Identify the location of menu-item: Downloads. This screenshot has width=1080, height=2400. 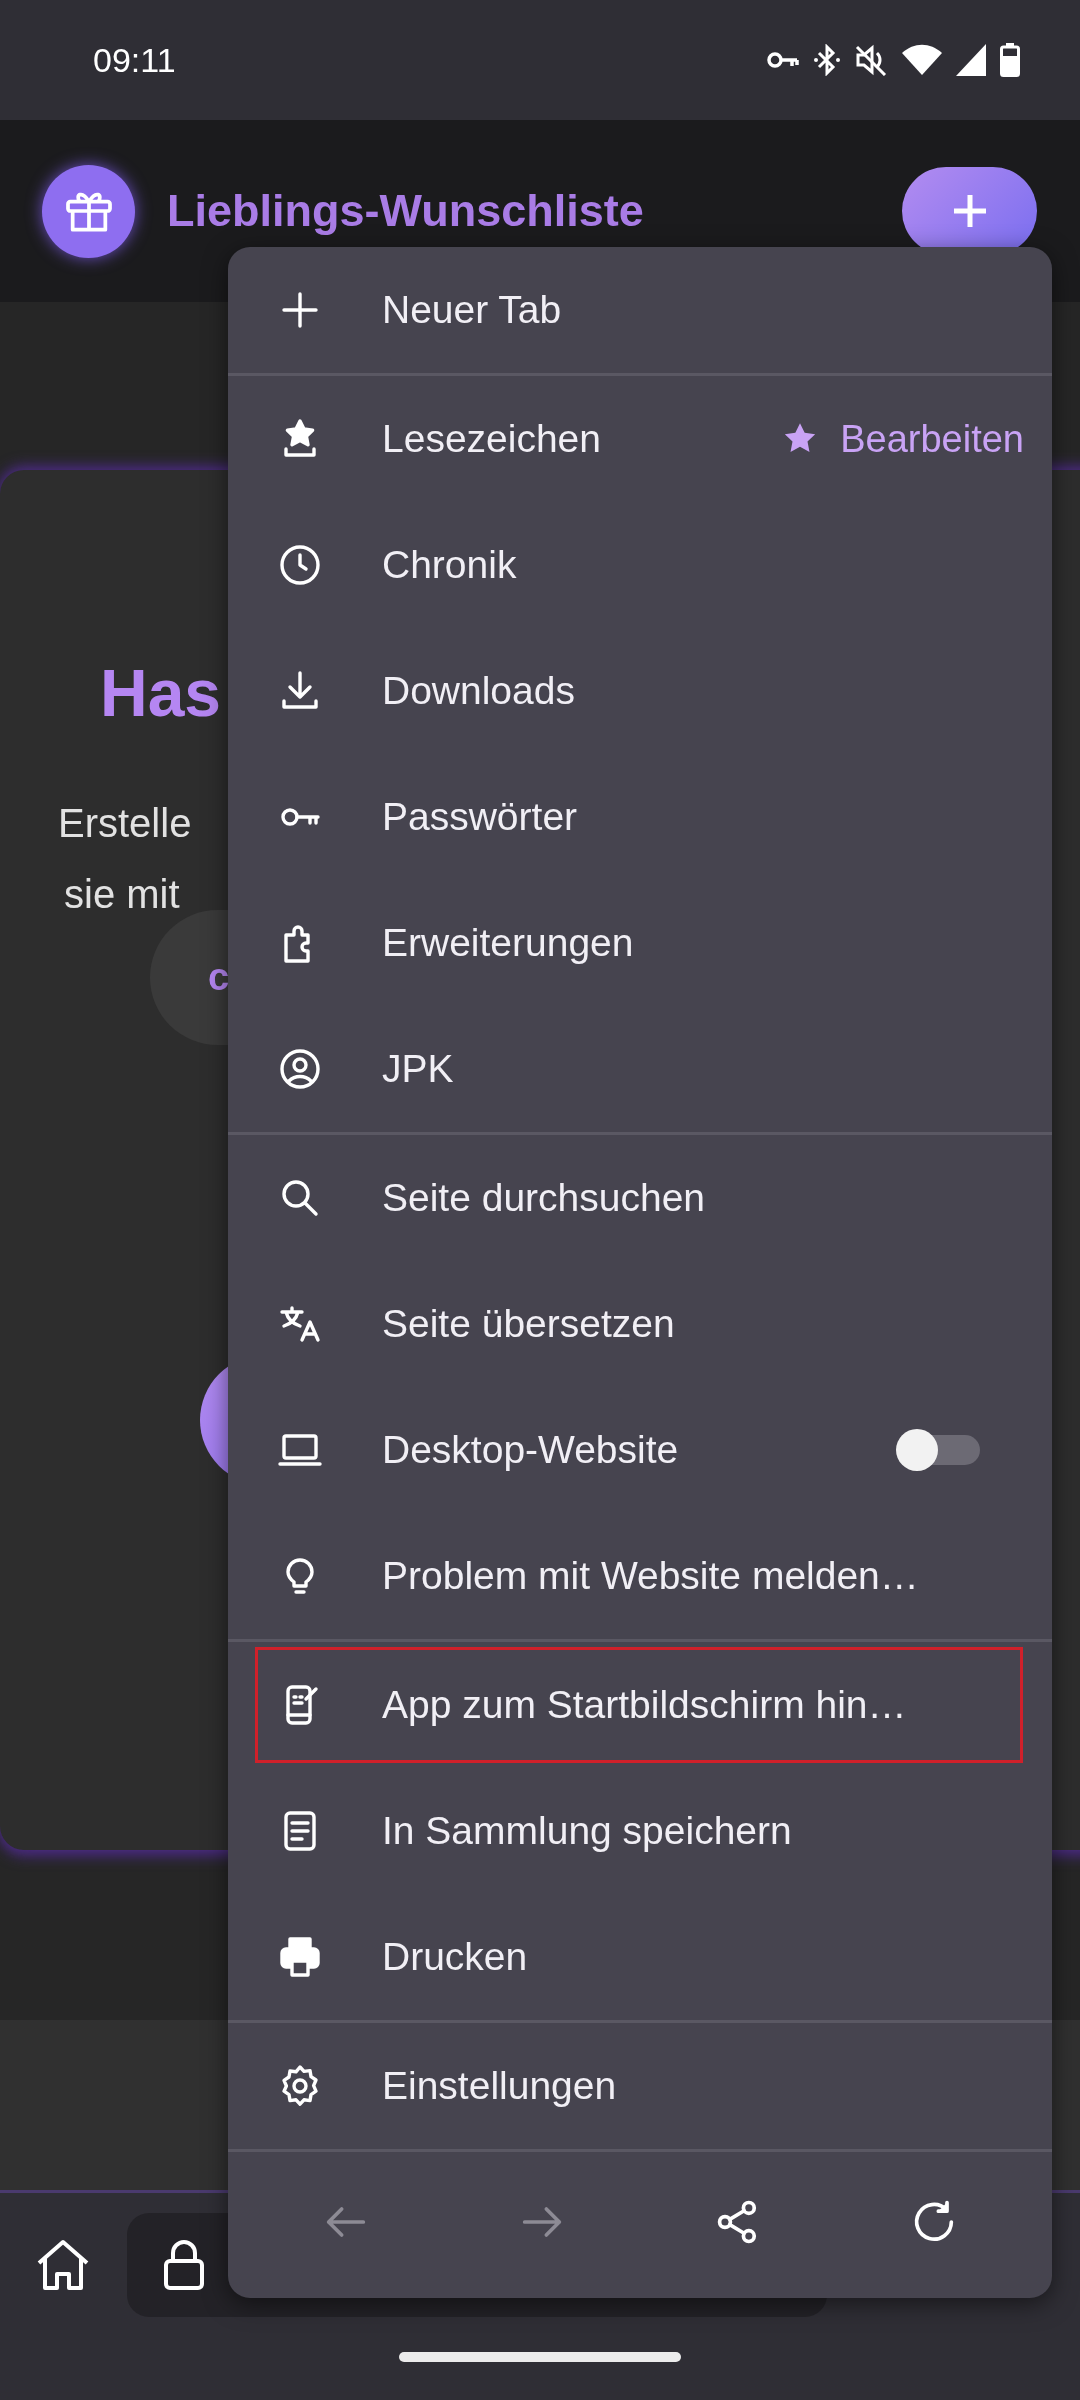
(640, 691).